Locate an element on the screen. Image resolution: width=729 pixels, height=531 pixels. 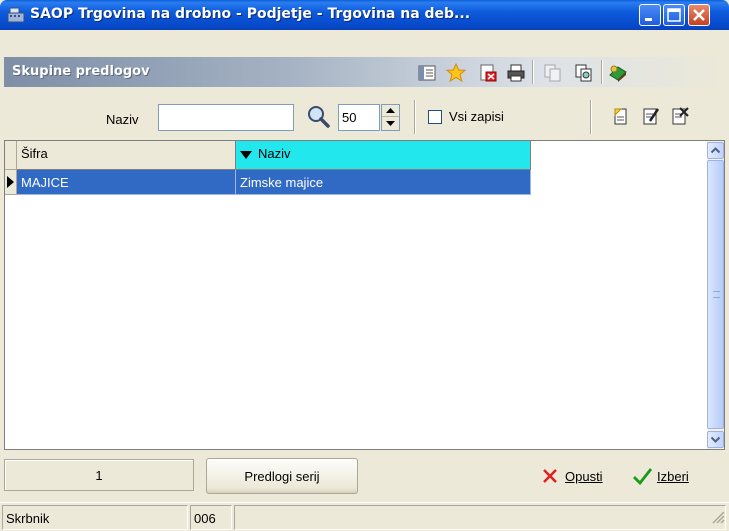
all-records-checkbox is located at coordinates (435, 117).